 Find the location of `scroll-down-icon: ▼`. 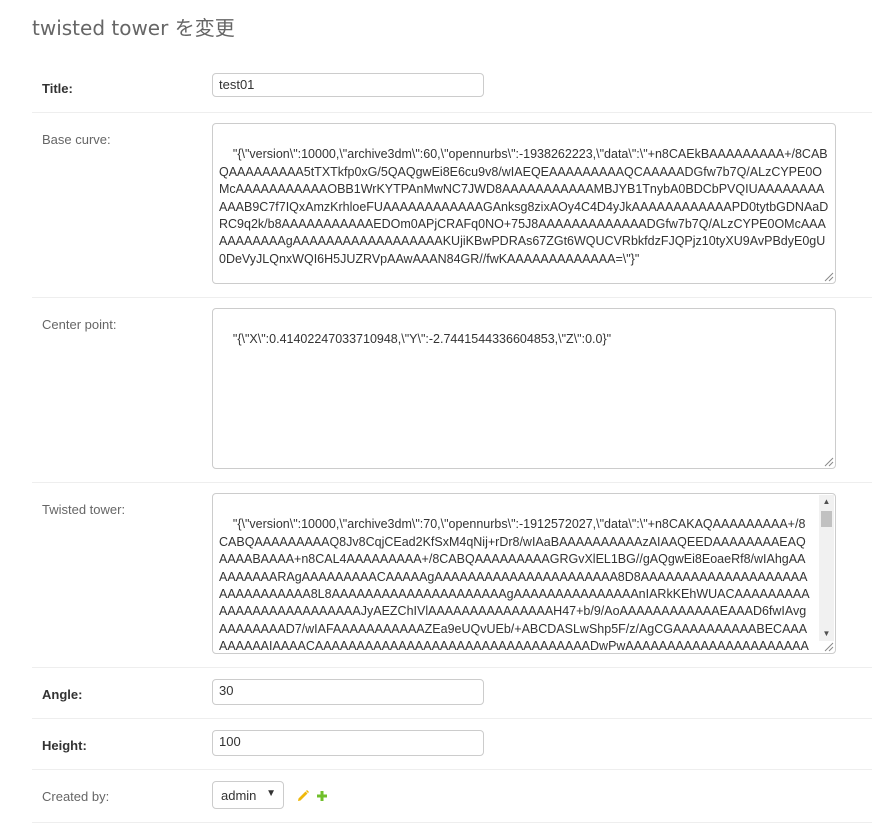

scroll-down-icon: ▼ is located at coordinates (826, 634).